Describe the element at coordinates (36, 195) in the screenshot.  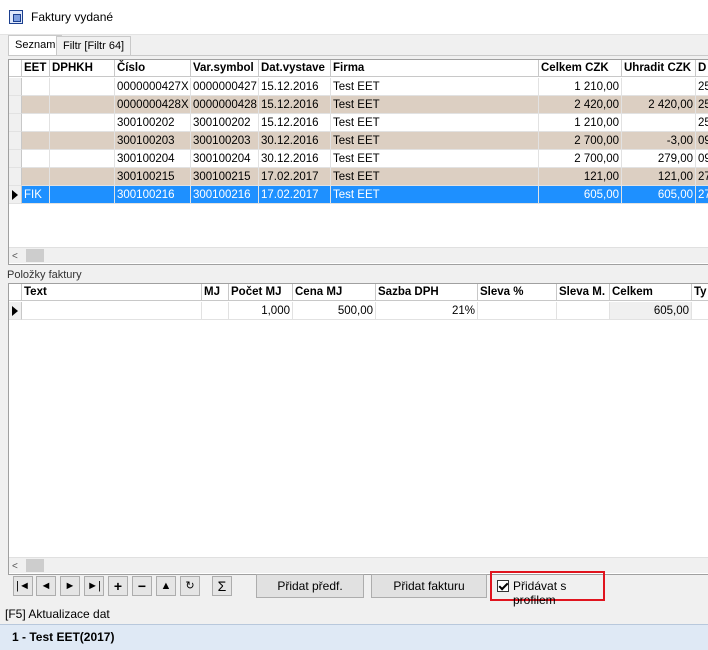
I see `table-cell: FIK` at that location.